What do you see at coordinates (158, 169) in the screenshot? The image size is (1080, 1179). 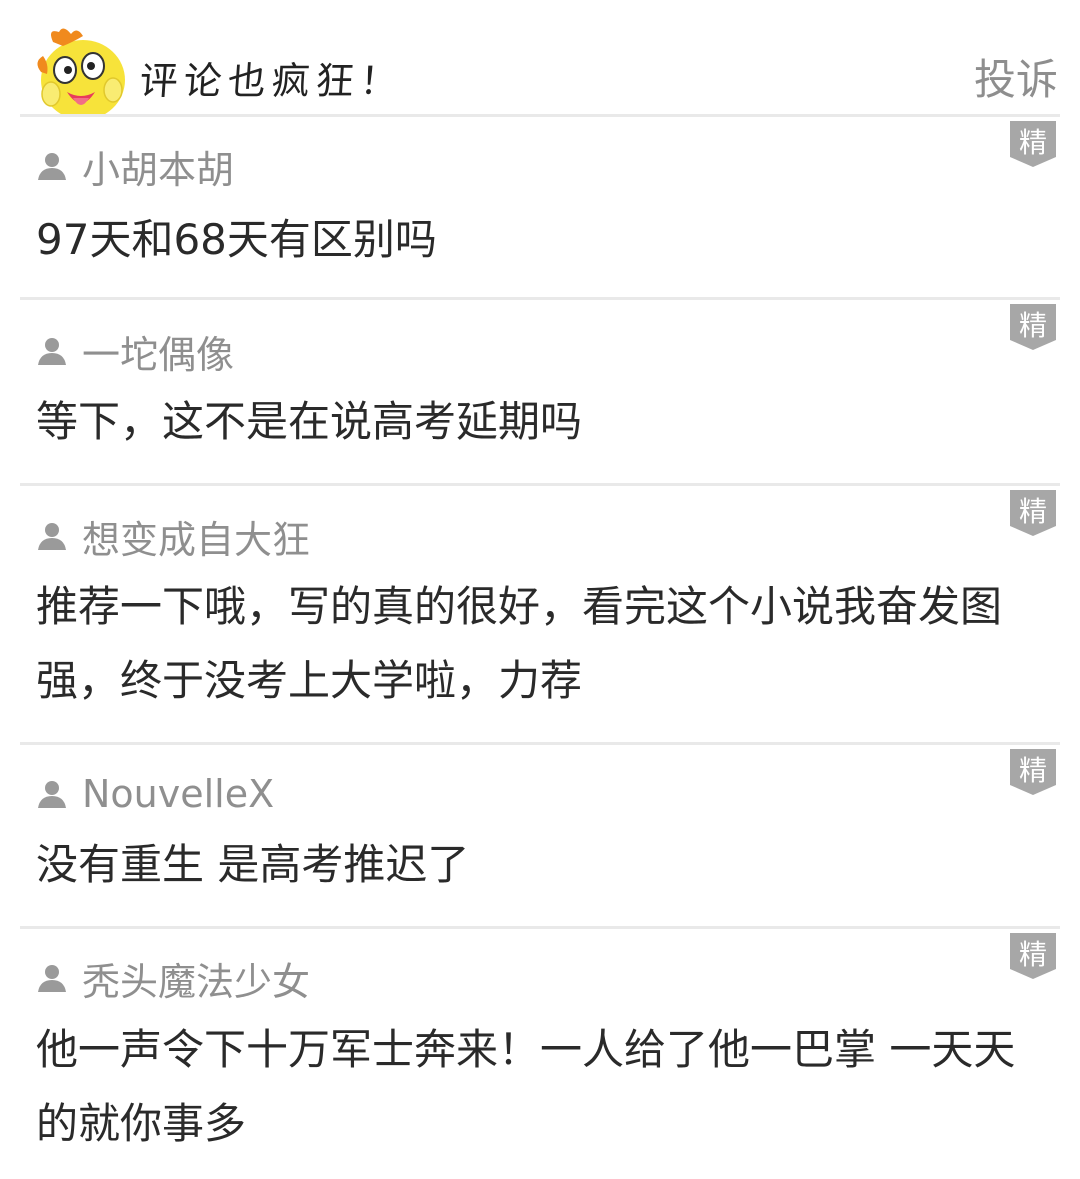 I see `username: 小胡本胡` at bounding box center [158, 169].